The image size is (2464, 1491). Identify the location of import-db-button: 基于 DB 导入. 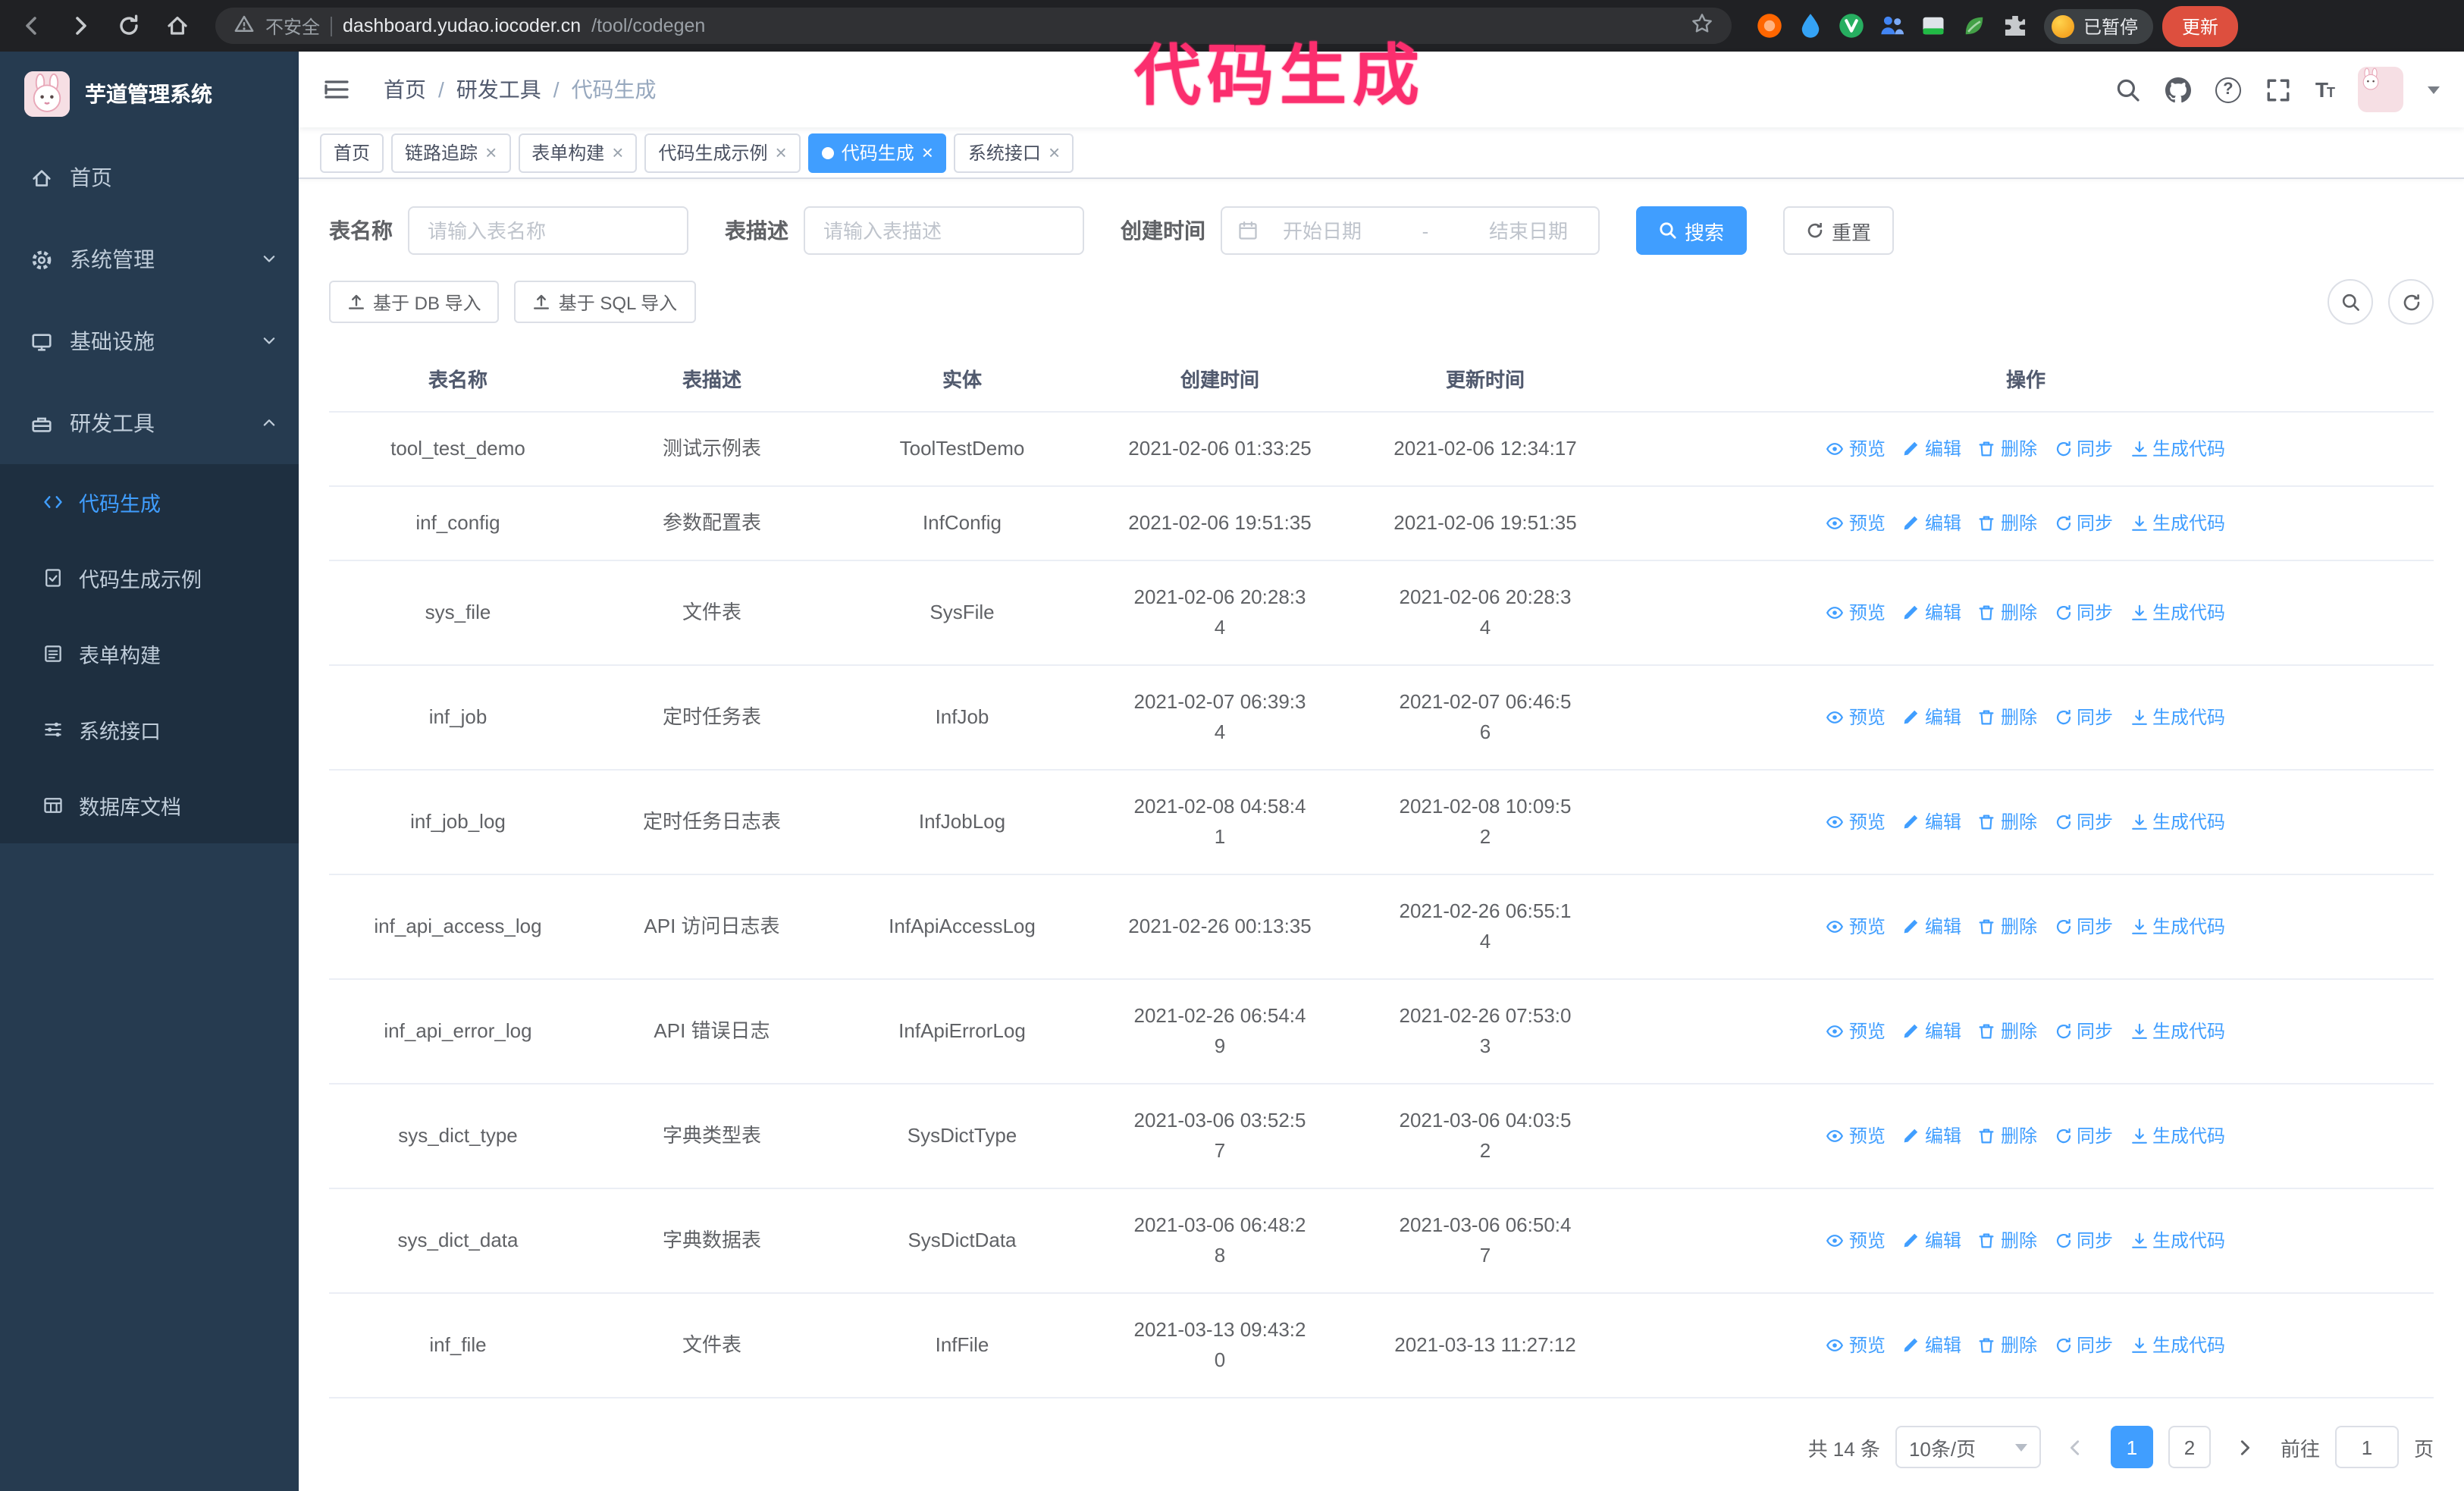
(414, 302).